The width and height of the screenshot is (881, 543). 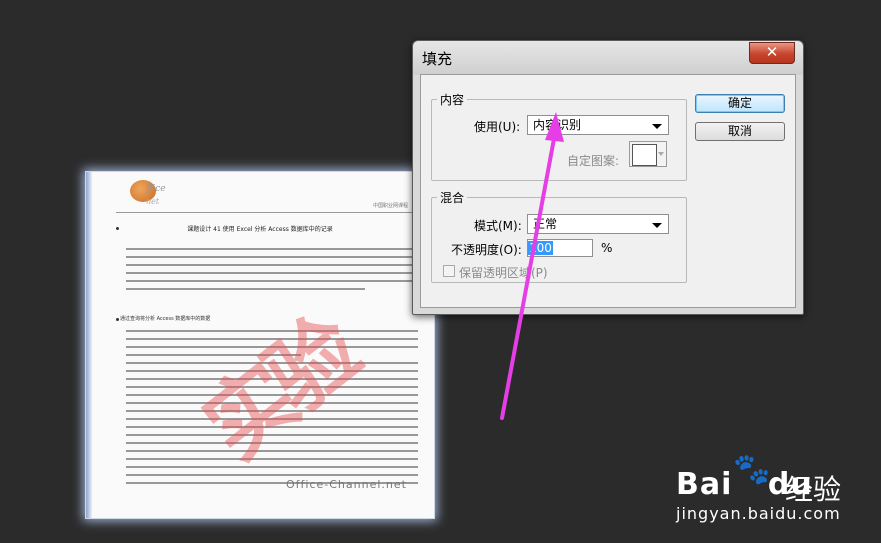 What do you see at coordinates (752, 469) in the screenshot?
I see `baidu-paw-icon: 🐾` at bounding box center [752, 469].